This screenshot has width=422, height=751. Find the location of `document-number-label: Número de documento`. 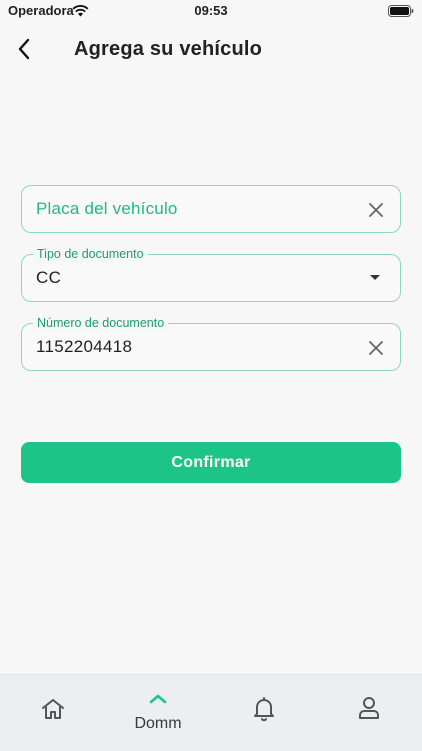

document-number-label: Número de documento is located at coordinates (101, 323).